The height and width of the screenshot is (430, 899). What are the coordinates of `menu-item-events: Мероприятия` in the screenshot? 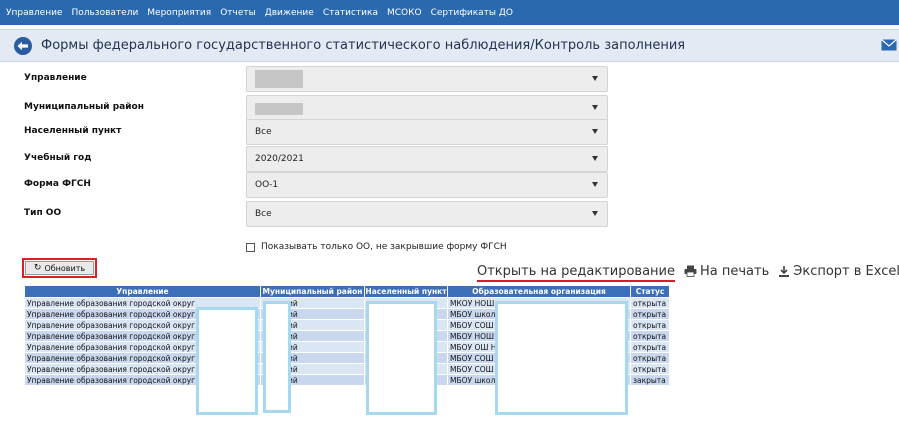 It's located at (179, 13).